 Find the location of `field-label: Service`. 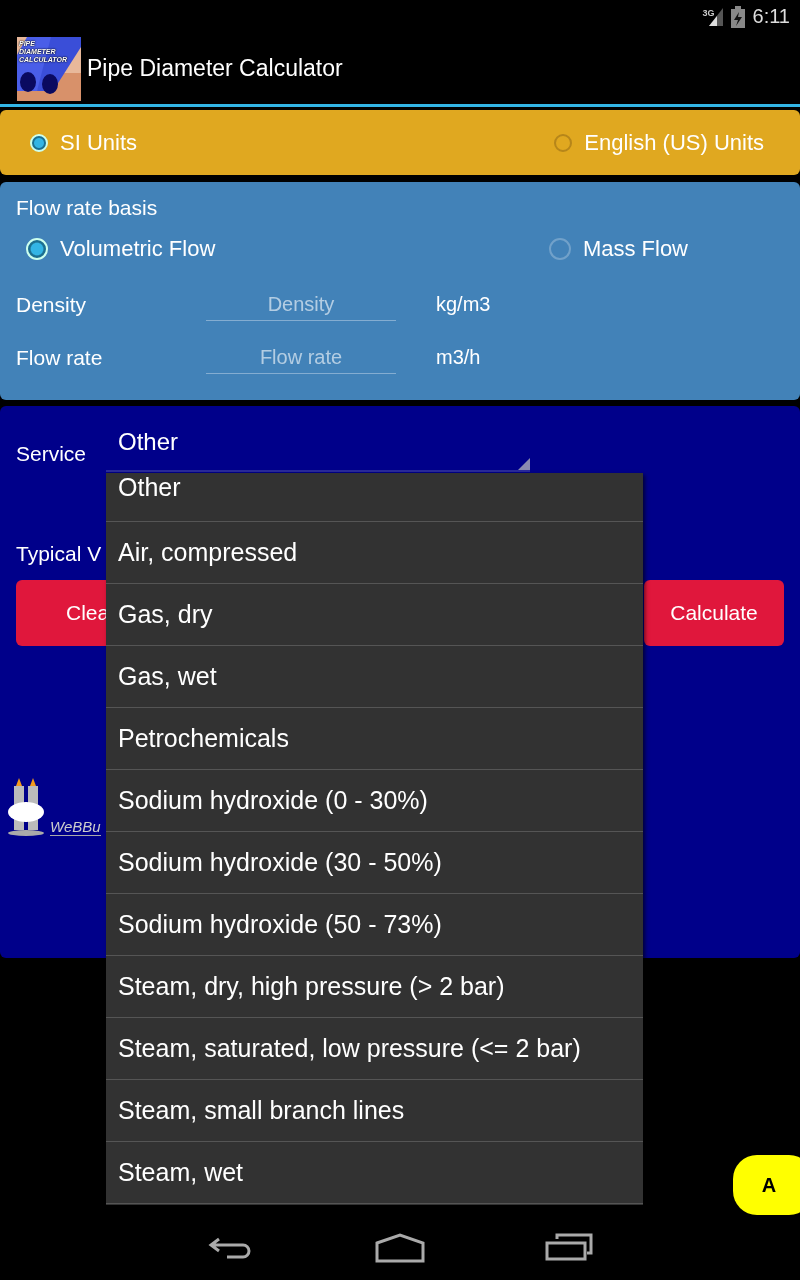

field-label: Service is located at coordinates (52, 454).